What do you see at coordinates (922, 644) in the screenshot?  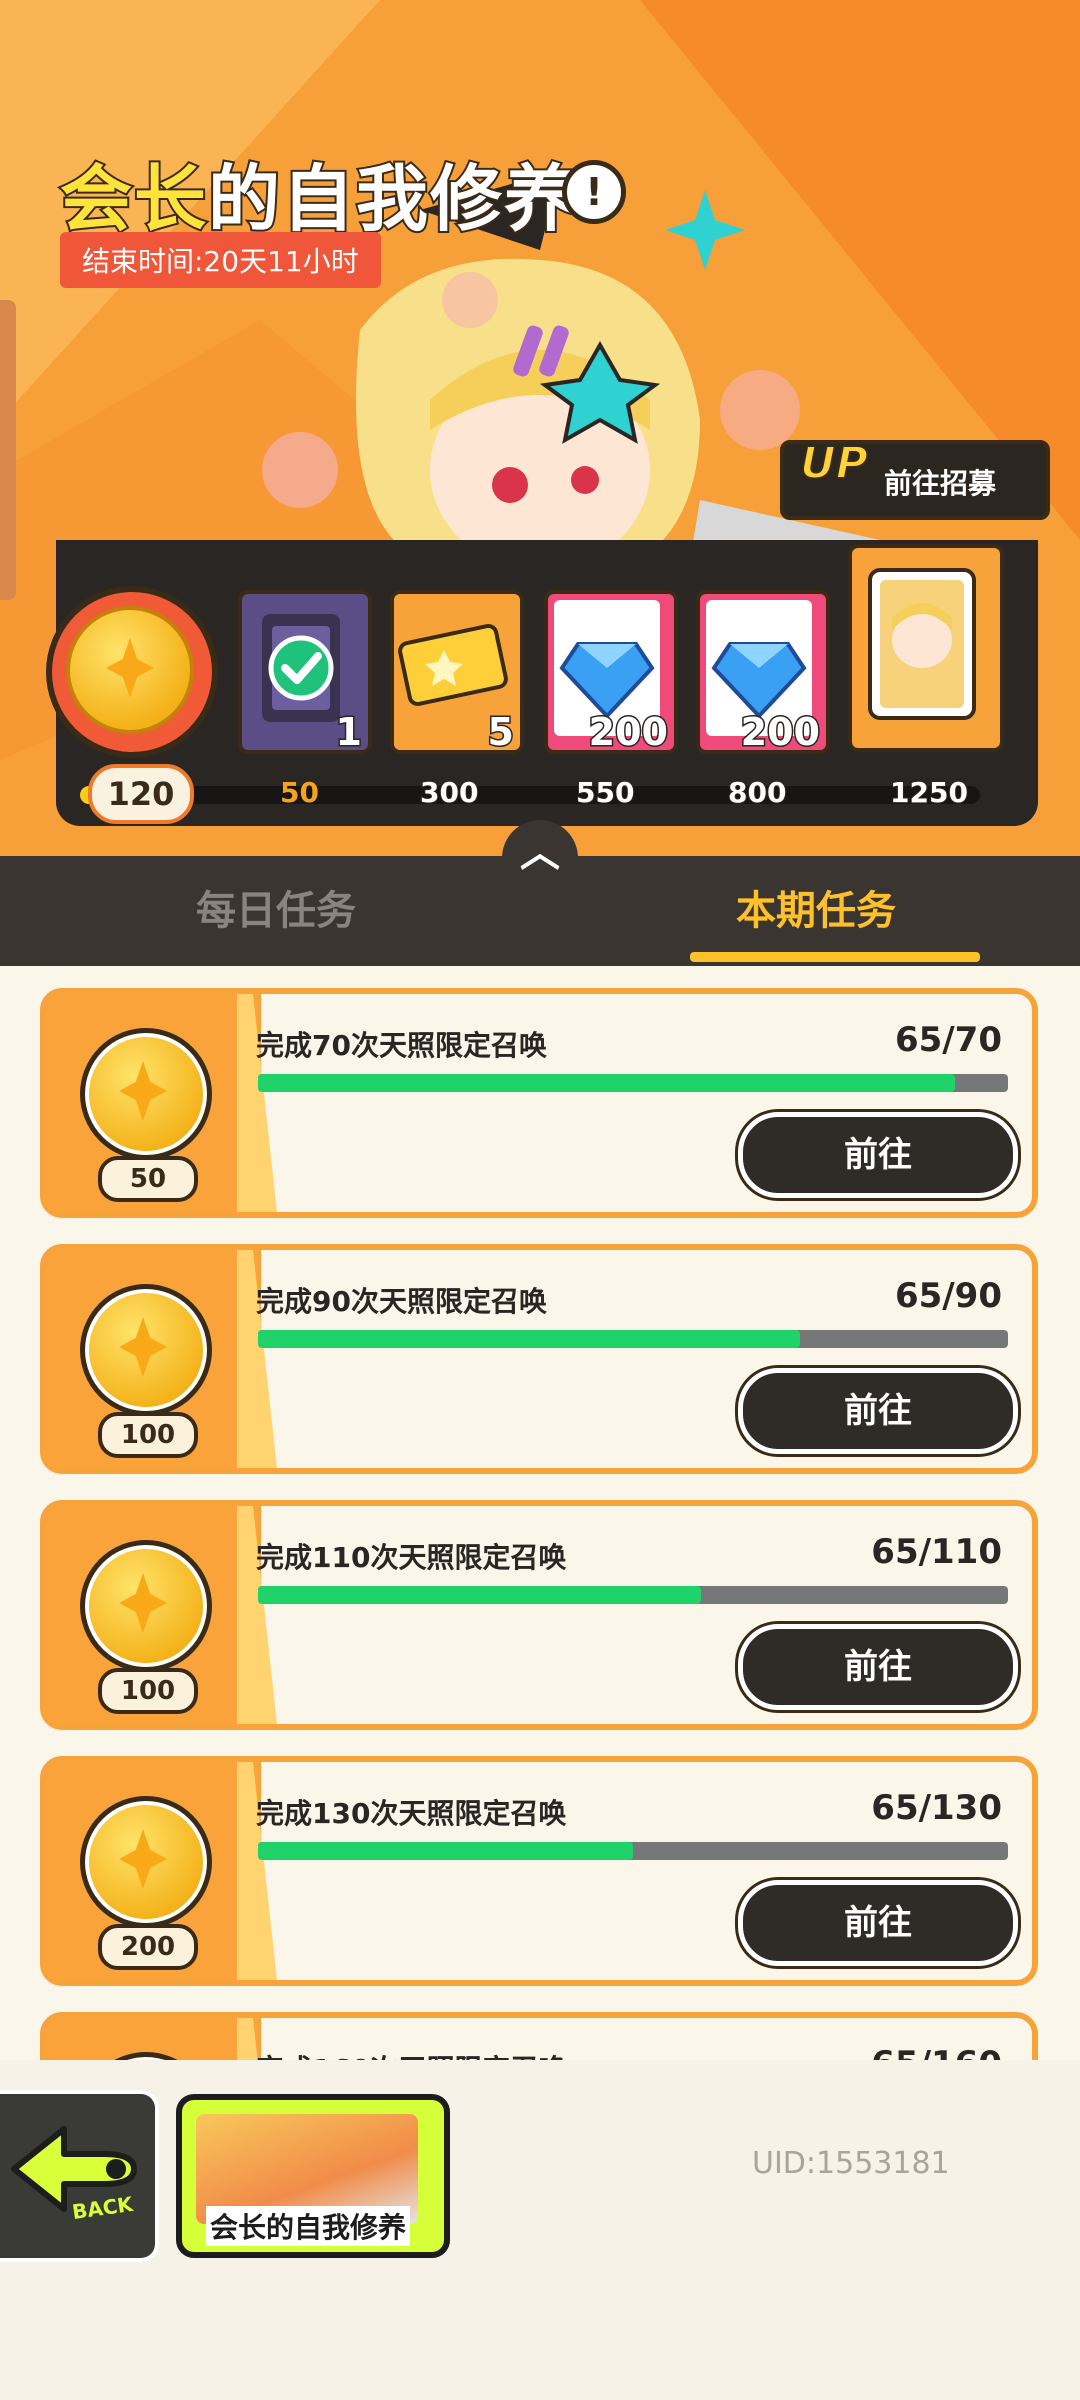 I see `character-card-icon` at bounding box center [922, 644].